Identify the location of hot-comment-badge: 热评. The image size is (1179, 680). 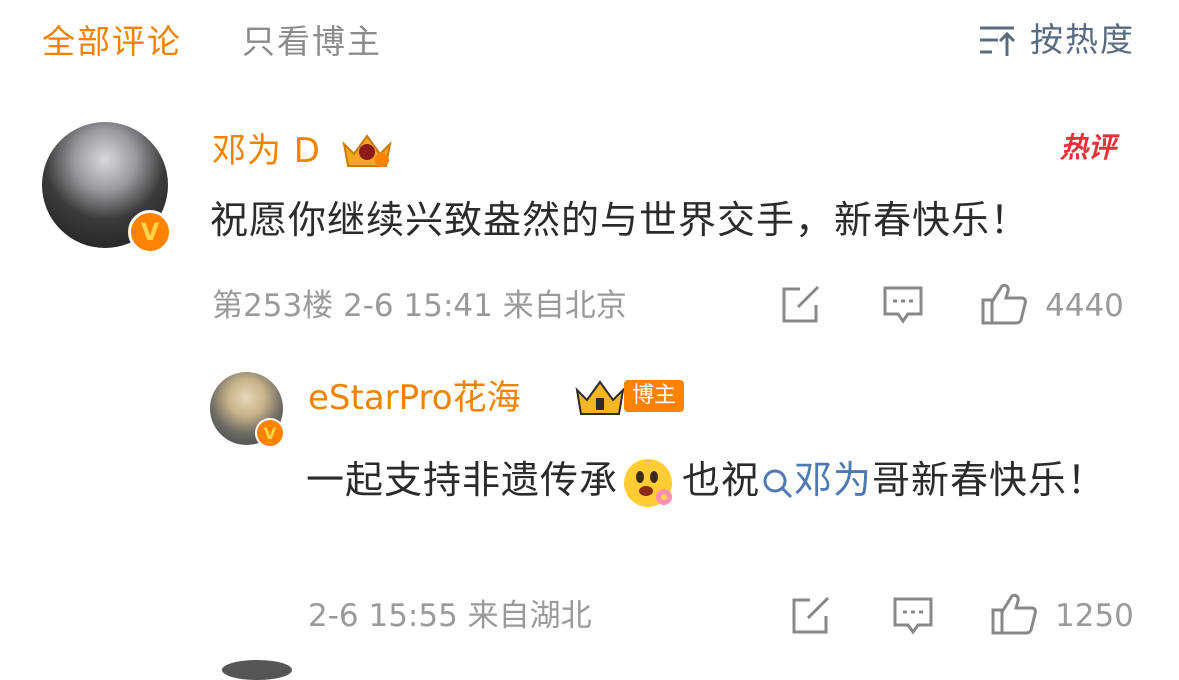
(1088, 147).